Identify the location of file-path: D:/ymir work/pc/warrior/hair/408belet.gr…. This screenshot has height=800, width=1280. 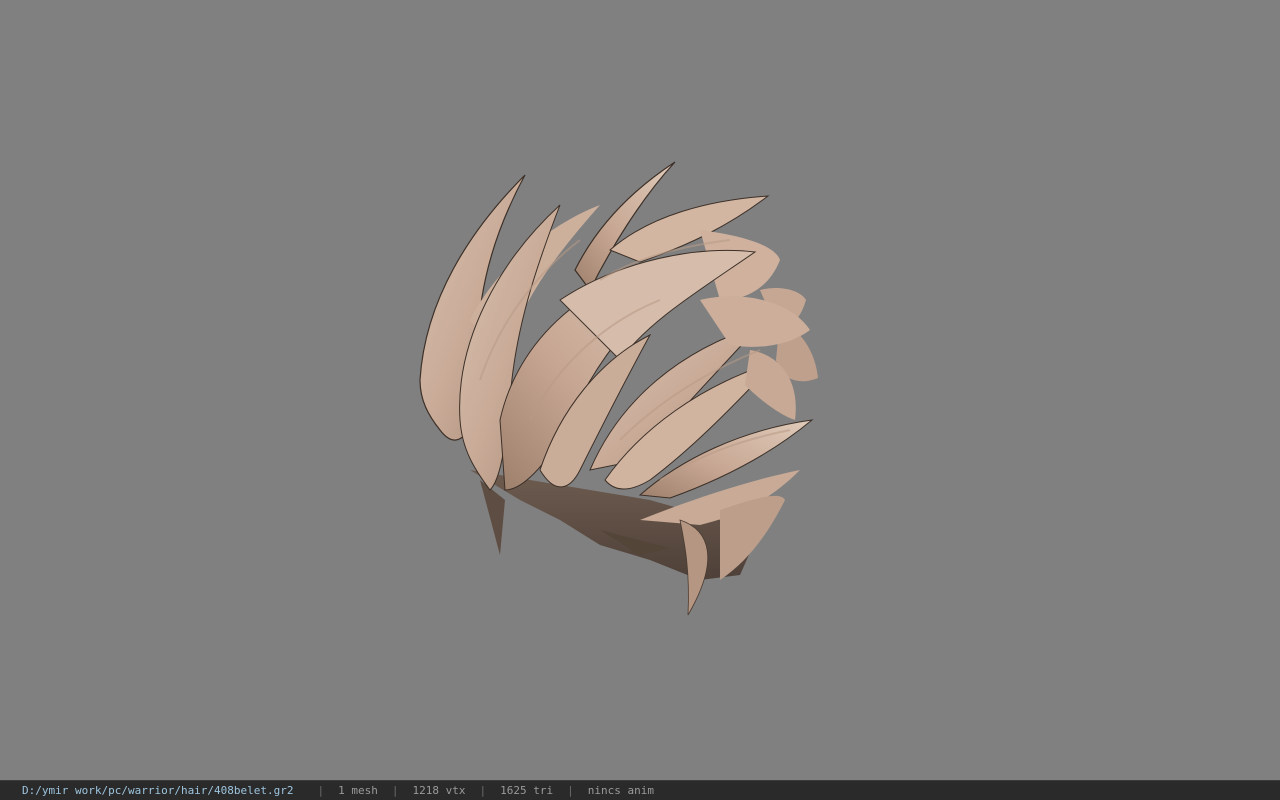
(158, 790).